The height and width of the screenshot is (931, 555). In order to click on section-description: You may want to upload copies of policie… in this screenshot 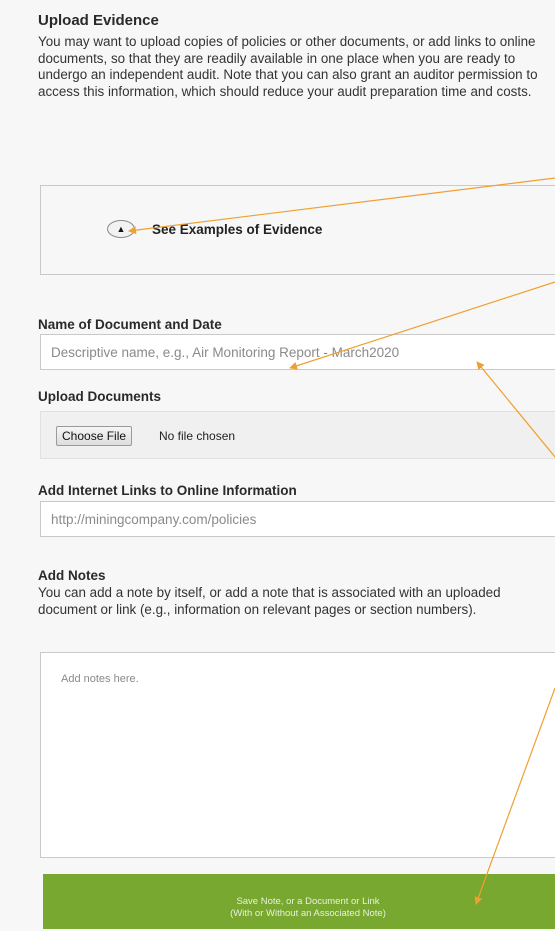, I will do `click(288, 67)`.